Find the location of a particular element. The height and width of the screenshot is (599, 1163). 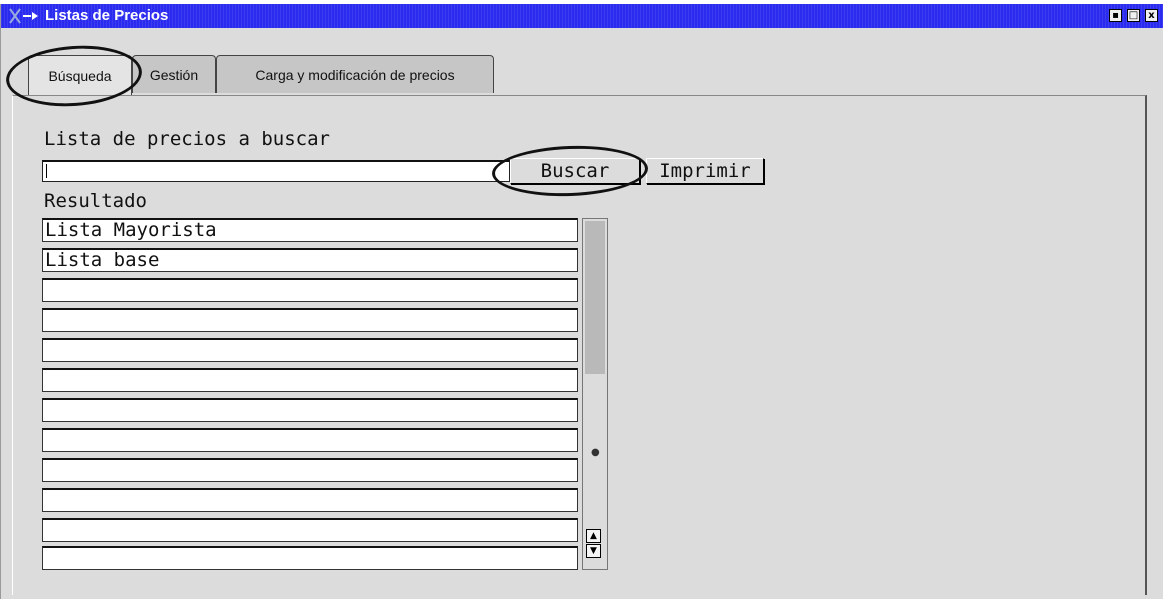

search-input is located at coordinates (276, 171).